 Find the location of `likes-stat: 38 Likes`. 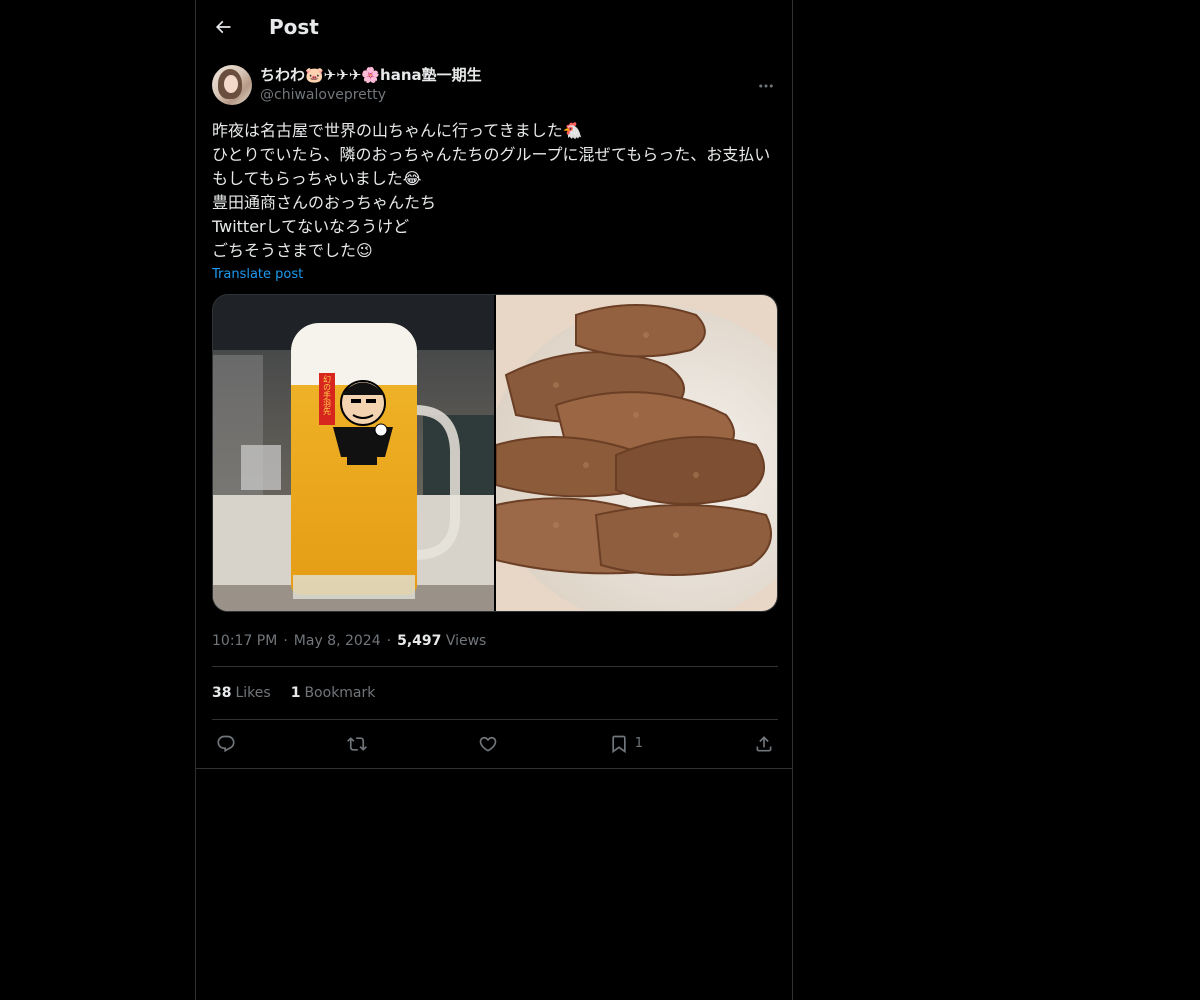

likes-stat: 38 Likes is located at coordinates (241, 693).